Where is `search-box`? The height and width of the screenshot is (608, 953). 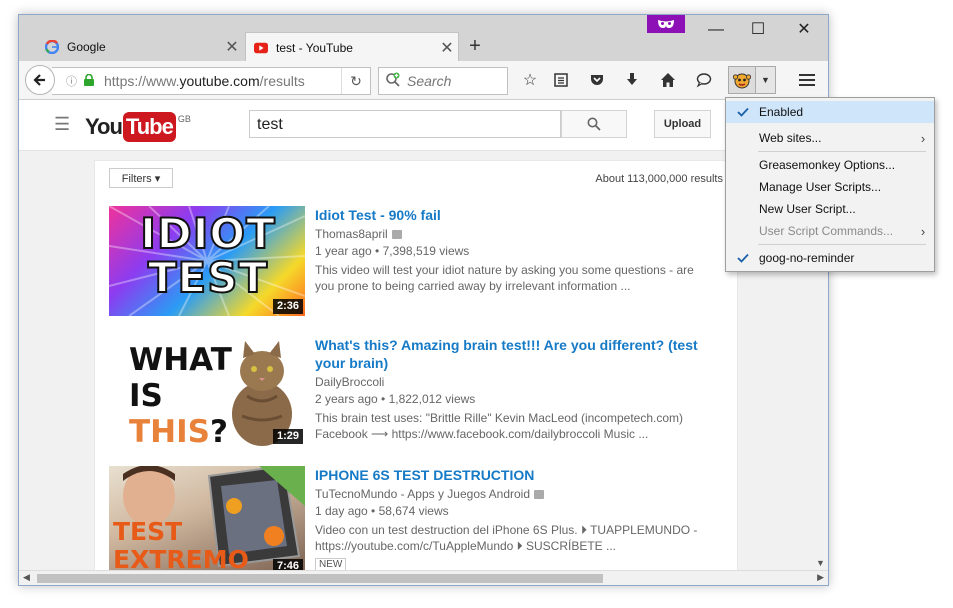
search-box is located at coordinates (443, 81).